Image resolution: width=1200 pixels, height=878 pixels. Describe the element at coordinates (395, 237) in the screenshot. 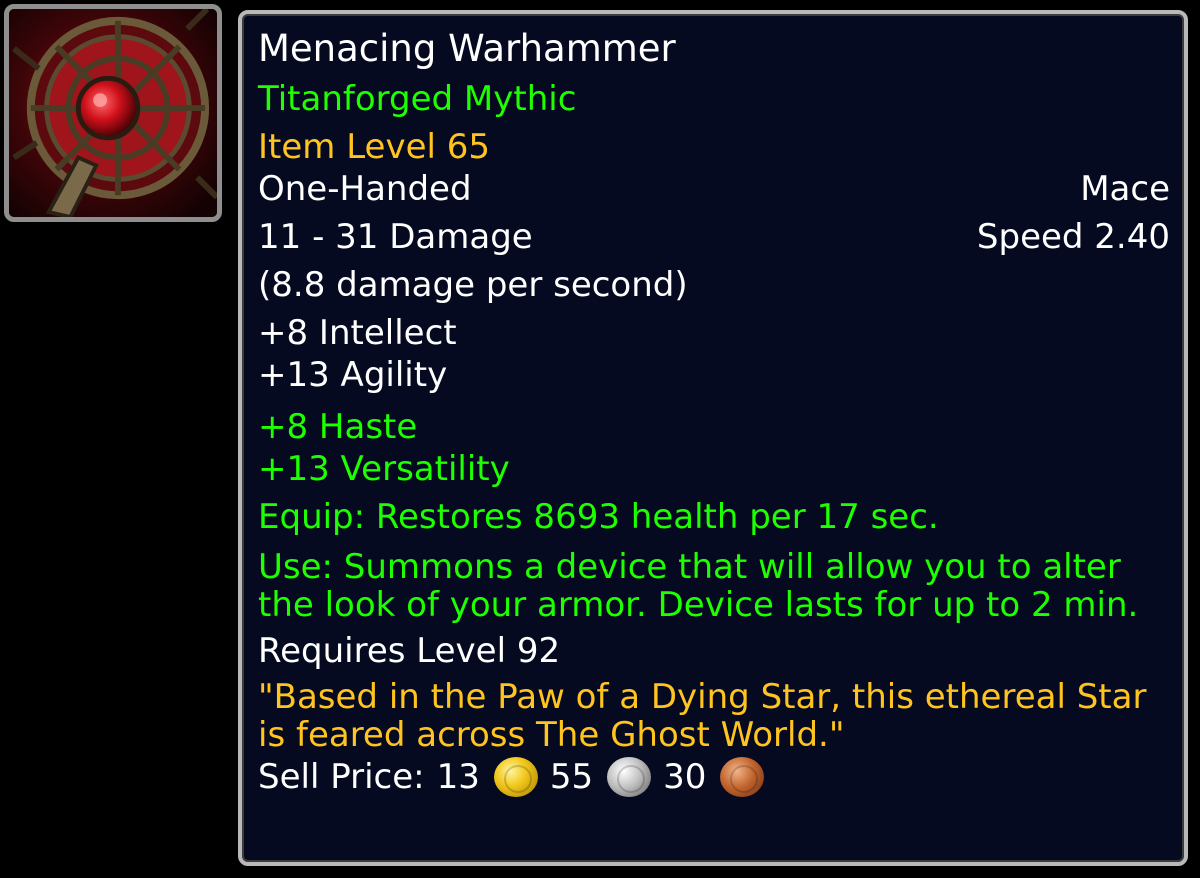

I see `item-damage: 11 - 31 Damage` at that location.